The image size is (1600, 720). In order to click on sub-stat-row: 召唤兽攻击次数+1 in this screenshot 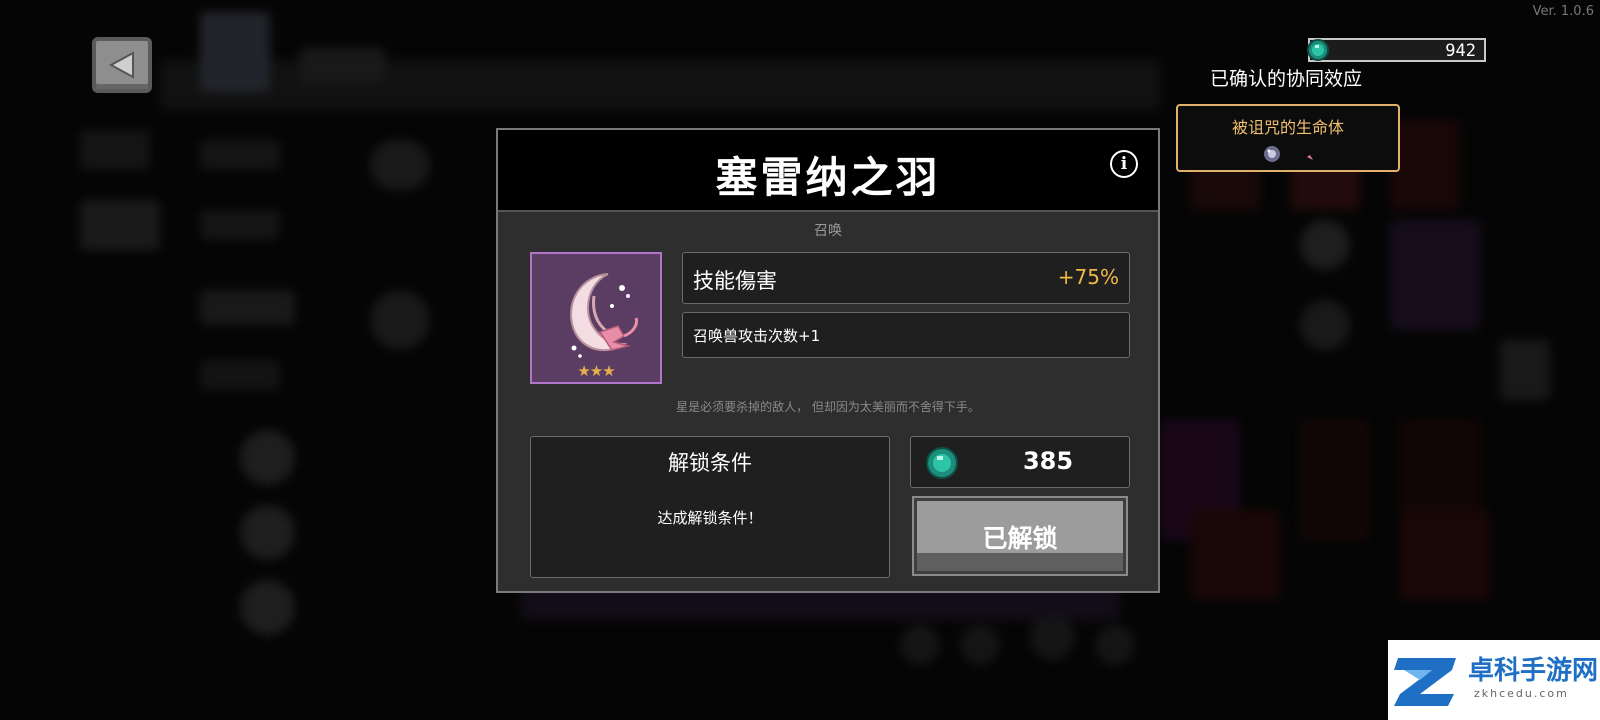, I will do `click(906, 335)`.